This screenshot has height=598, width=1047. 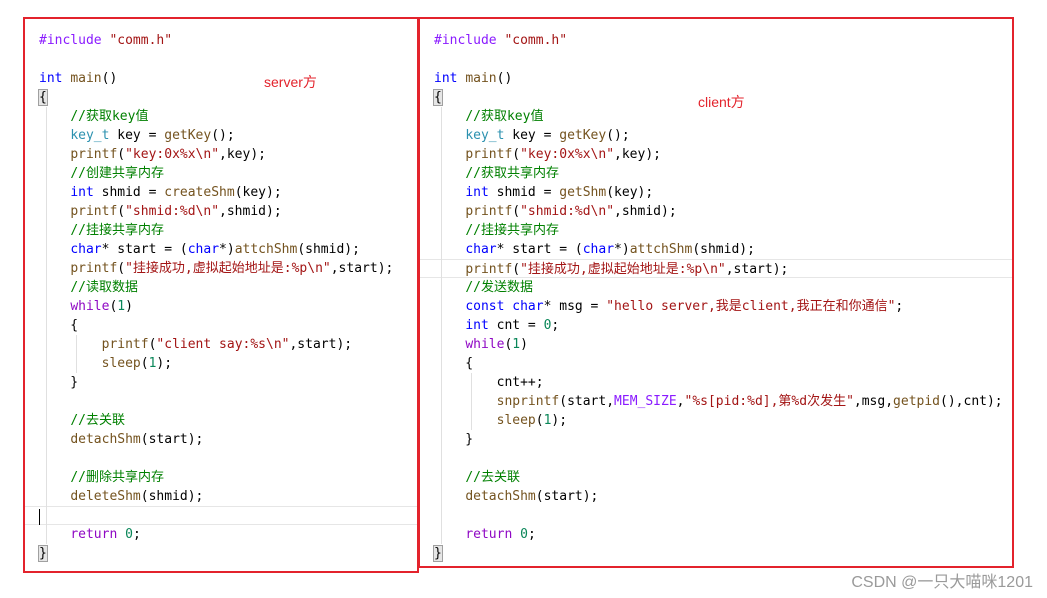 What do you see at coordinates (723, 344) in the screenshot?
I see `code-line: while(1)` at bounding box center [723, 344].